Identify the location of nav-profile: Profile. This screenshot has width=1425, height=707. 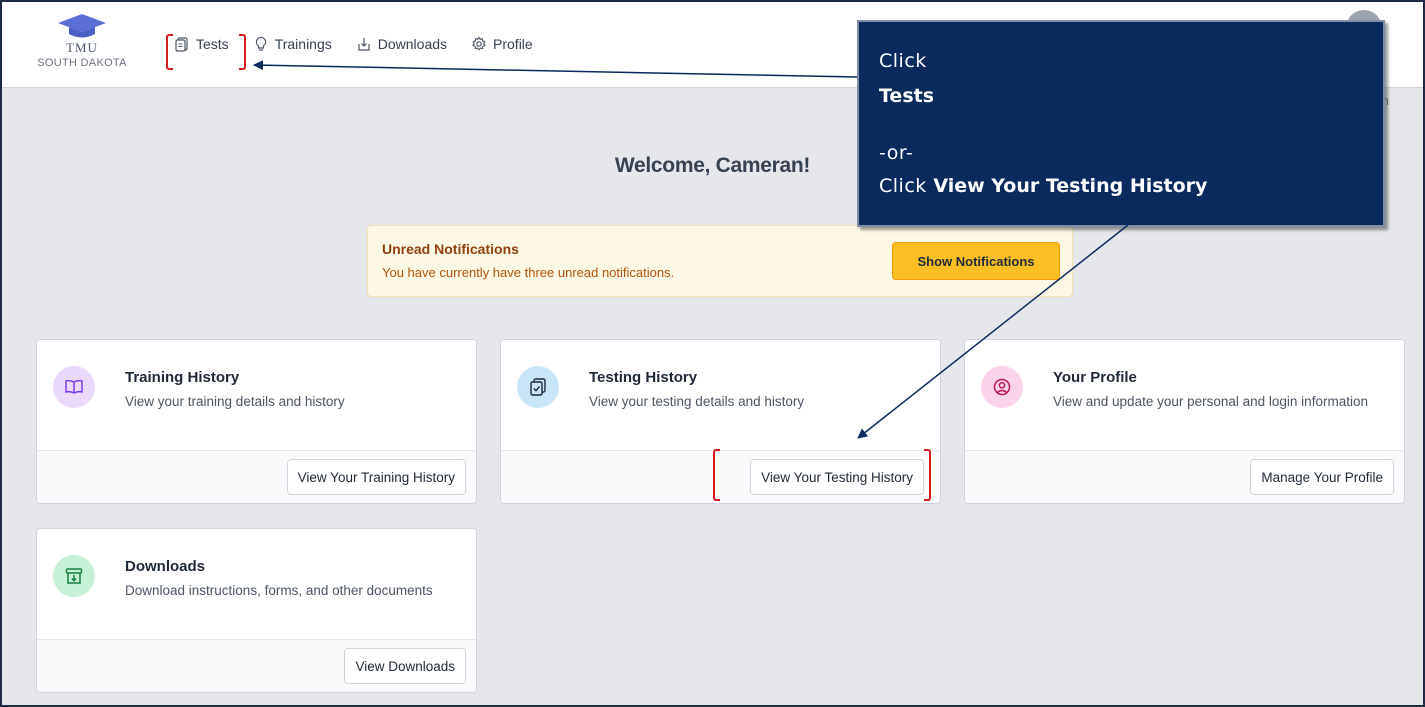
(502, 44).